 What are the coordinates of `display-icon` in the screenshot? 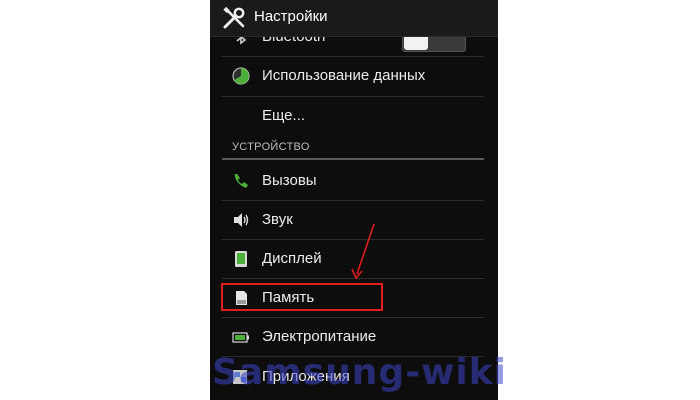 It's located at (241, 259).